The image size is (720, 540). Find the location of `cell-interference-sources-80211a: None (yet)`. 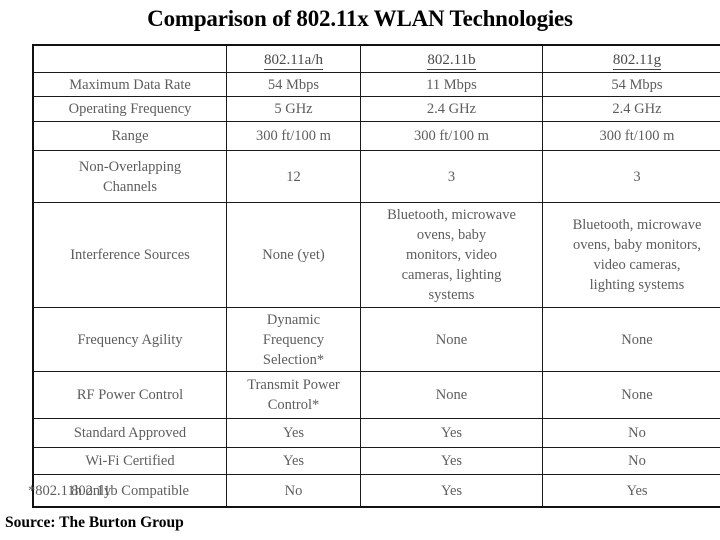

cell-interference-sources-80211a: None (yet) is located at coordinates (293, 255).